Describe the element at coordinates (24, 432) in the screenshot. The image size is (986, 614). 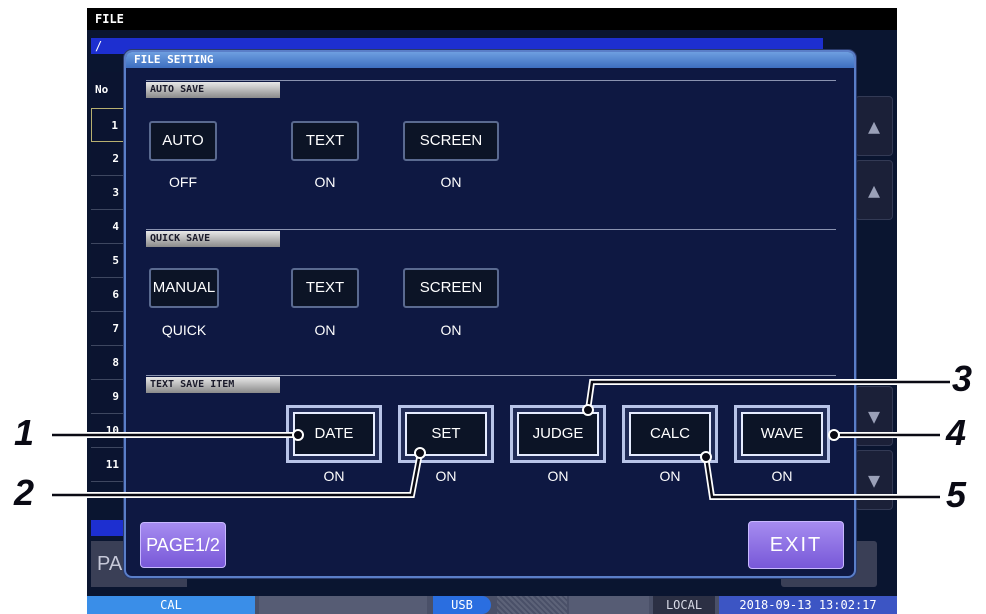
I see `callout-1: 1` at that location.